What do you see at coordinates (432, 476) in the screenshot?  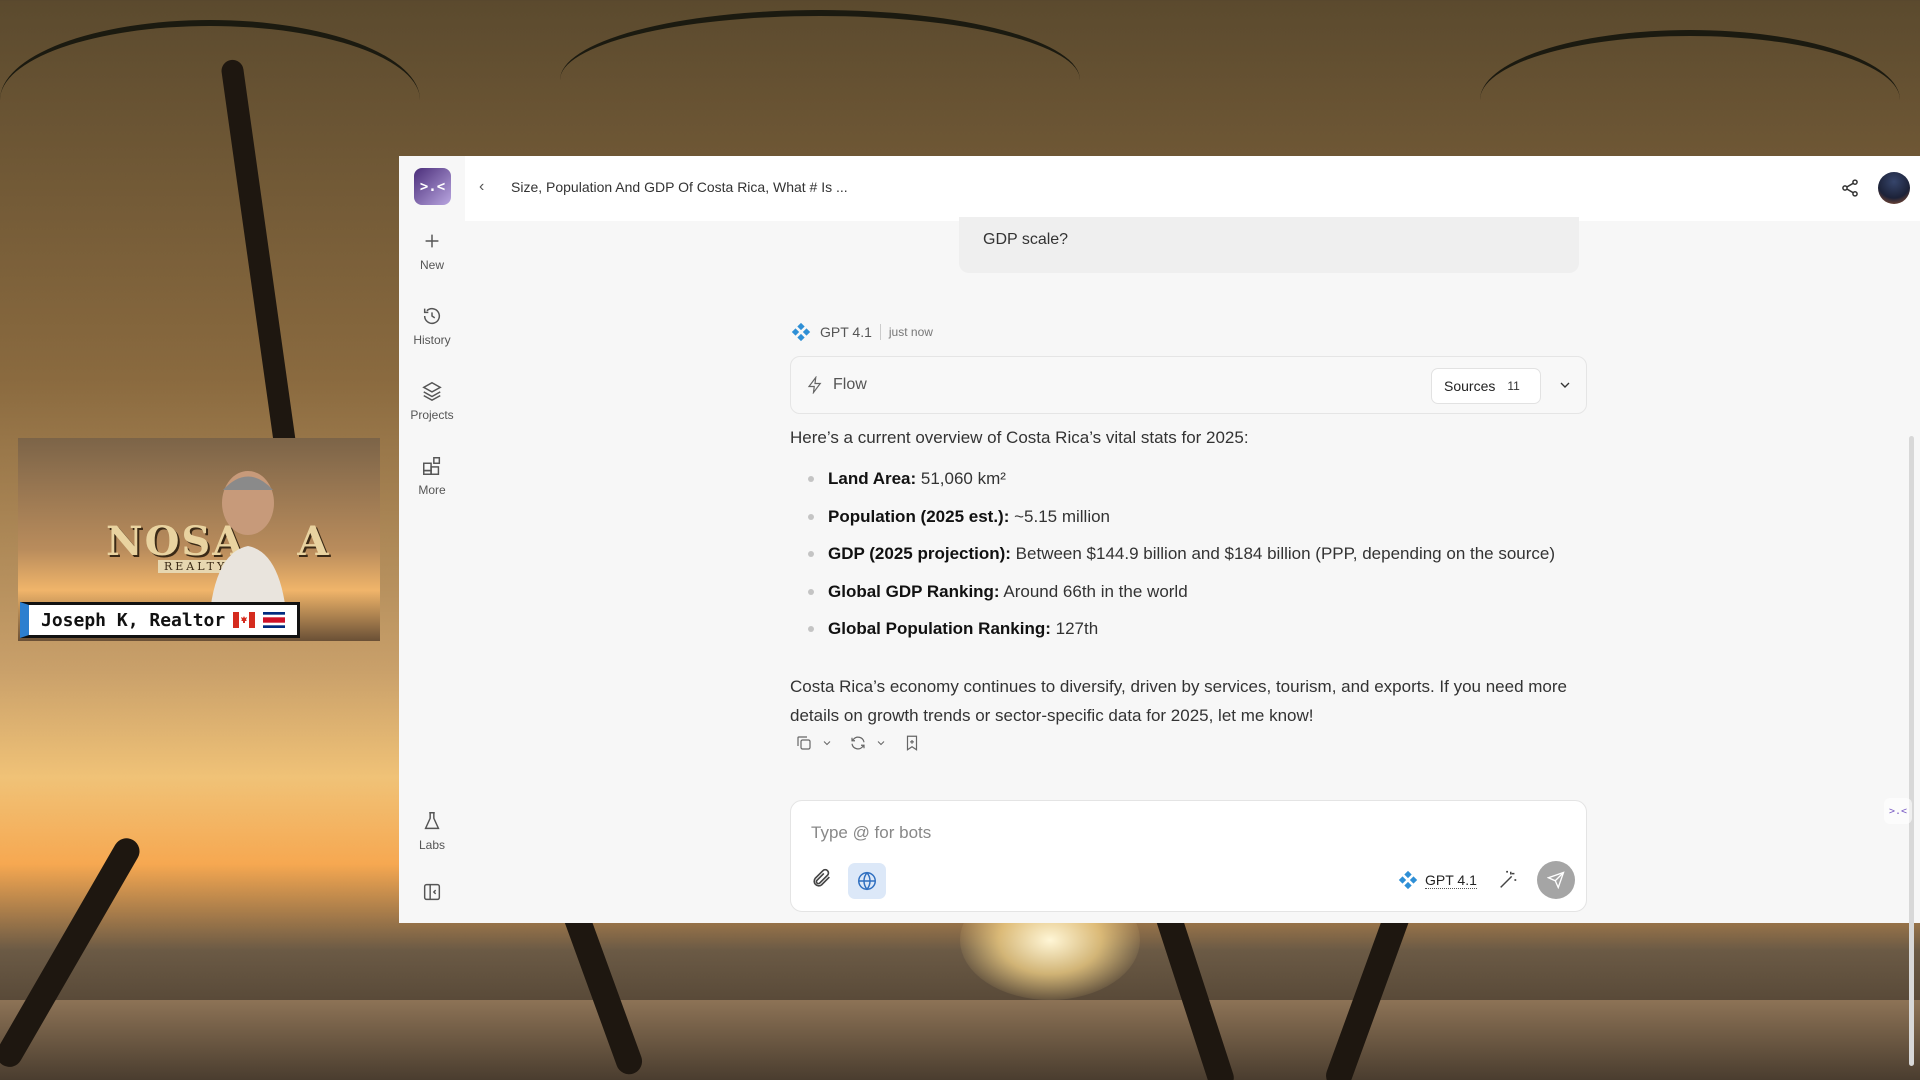 I see `sidebar-item-more: More` at bounding box center [432, 476].